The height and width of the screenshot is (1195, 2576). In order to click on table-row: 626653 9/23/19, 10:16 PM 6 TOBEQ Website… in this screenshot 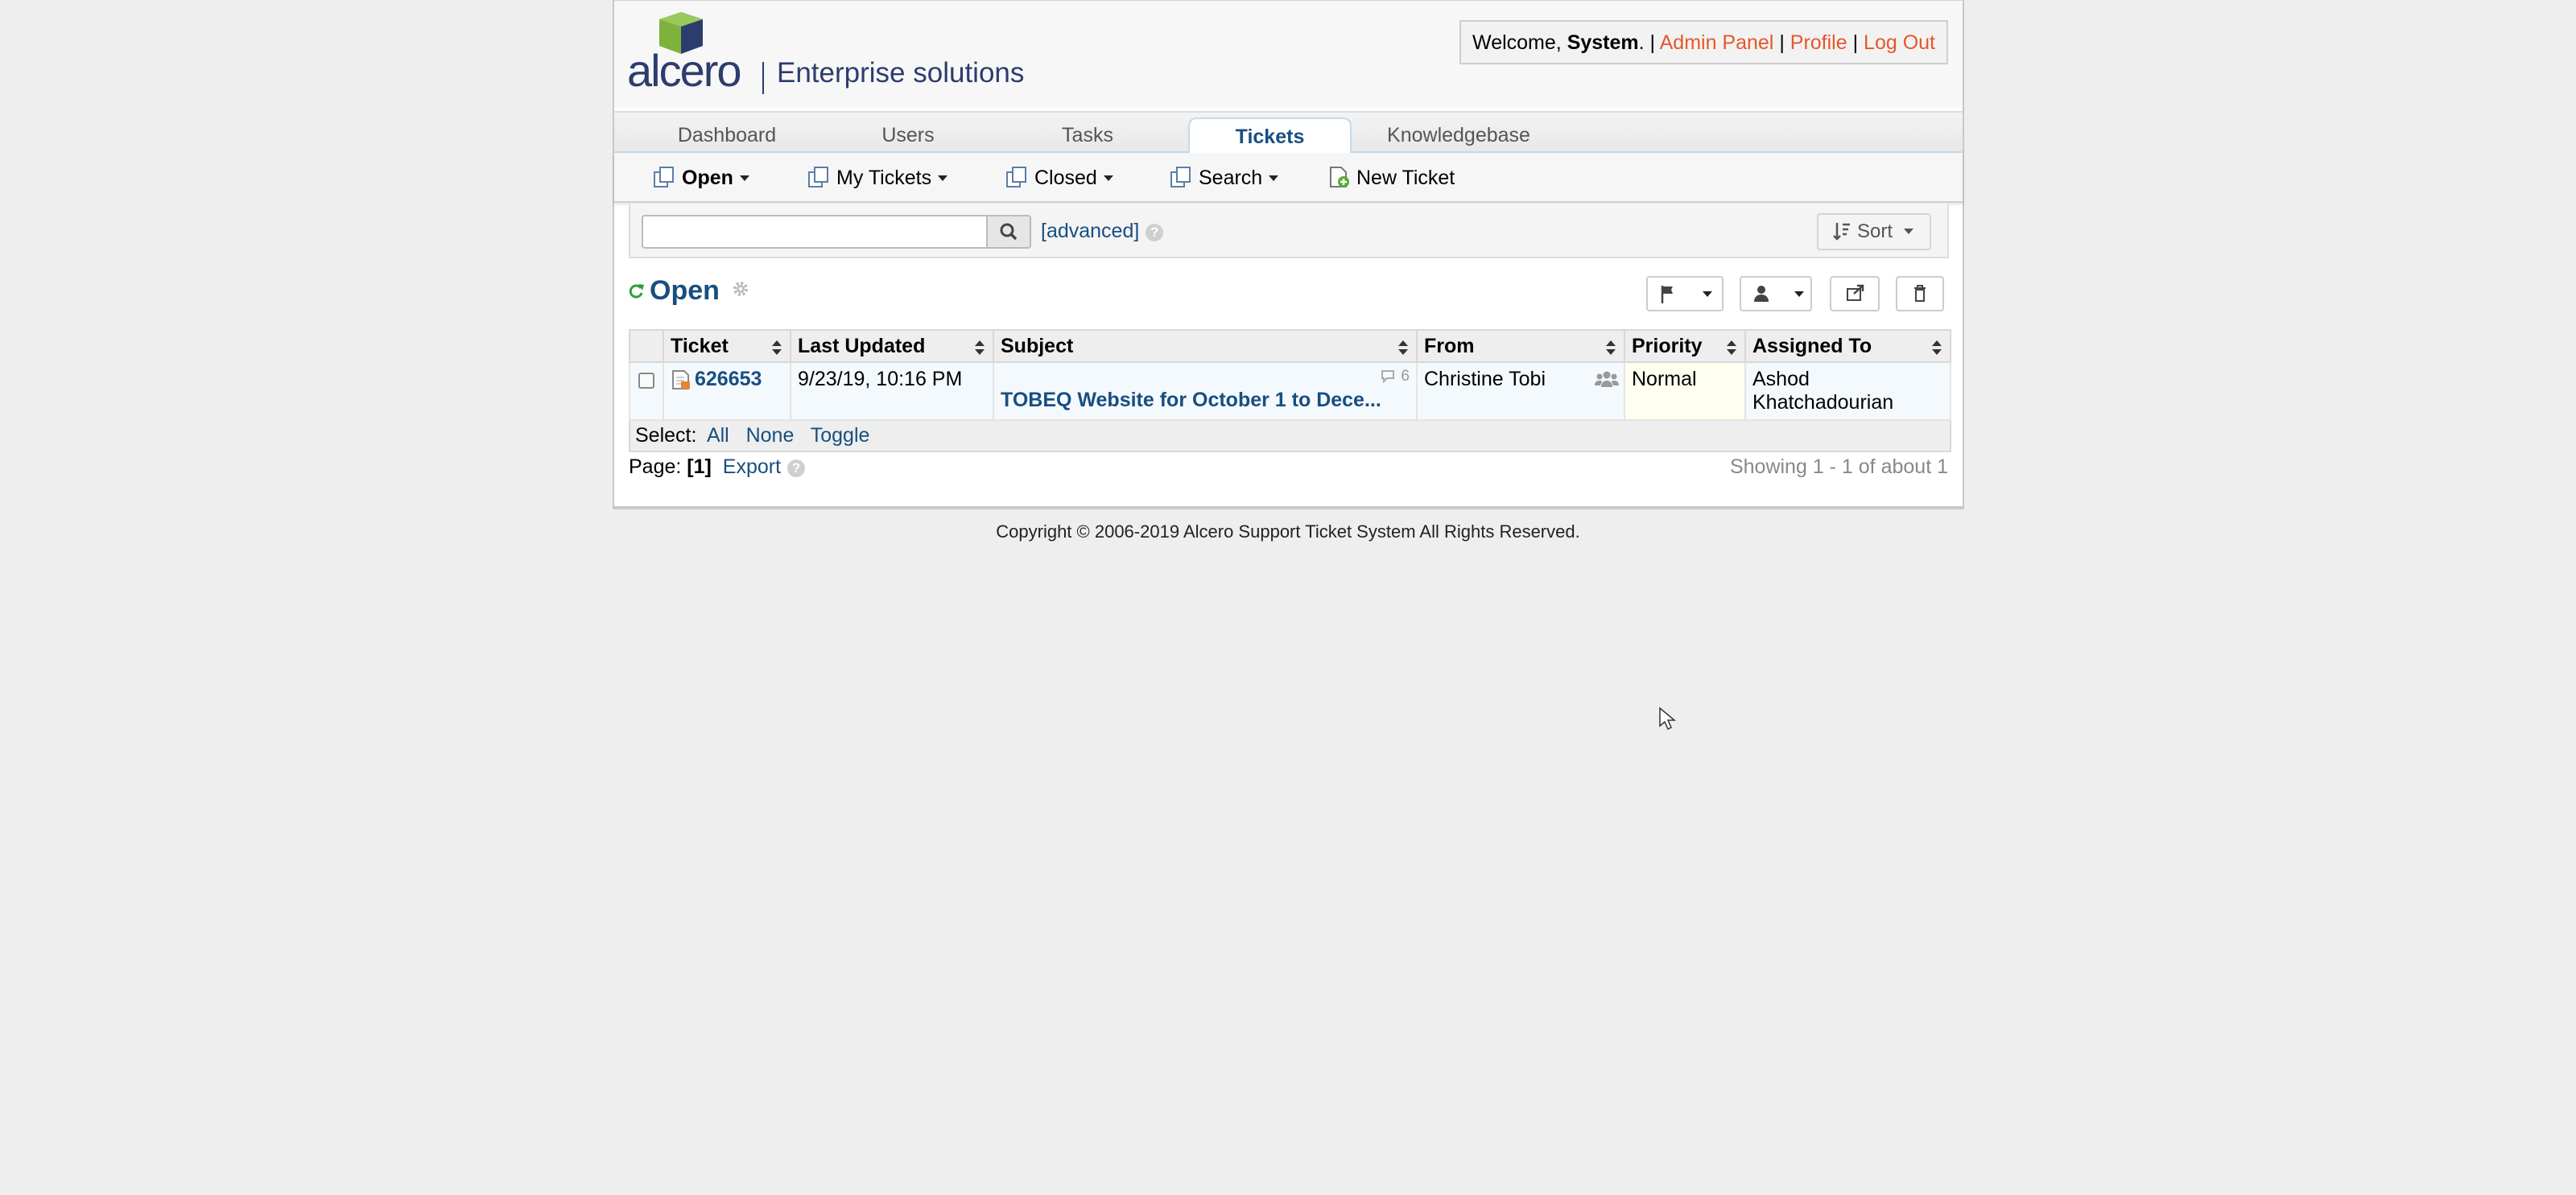, I will do `click(1290, 391)`.